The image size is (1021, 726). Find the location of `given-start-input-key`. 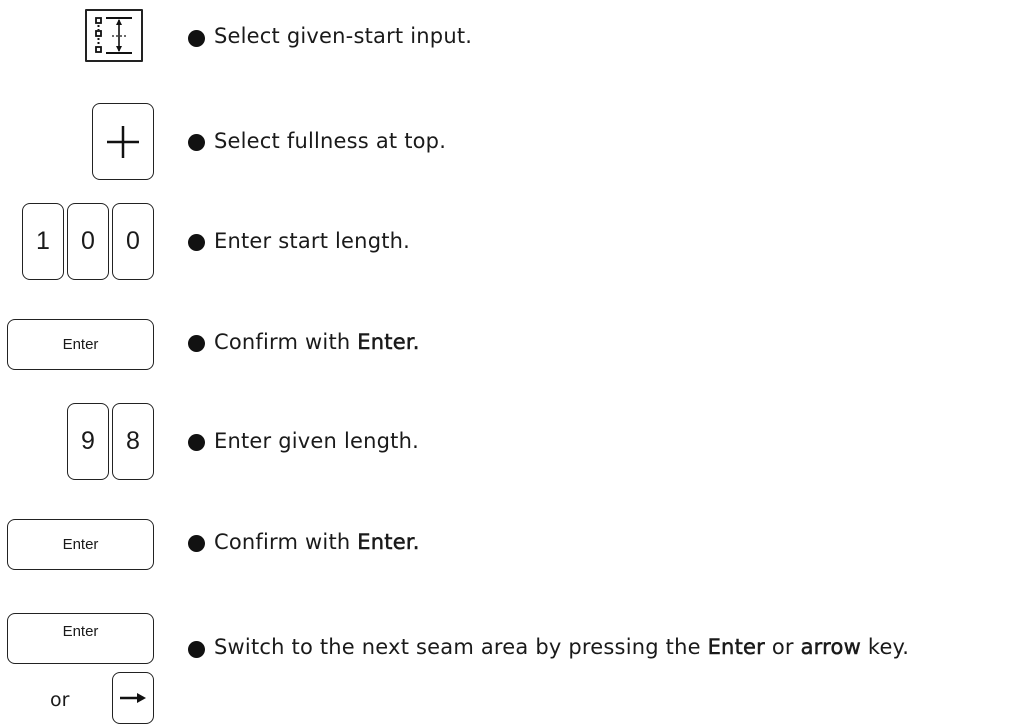

given-start-input-key is located at coordinates (114, 35).